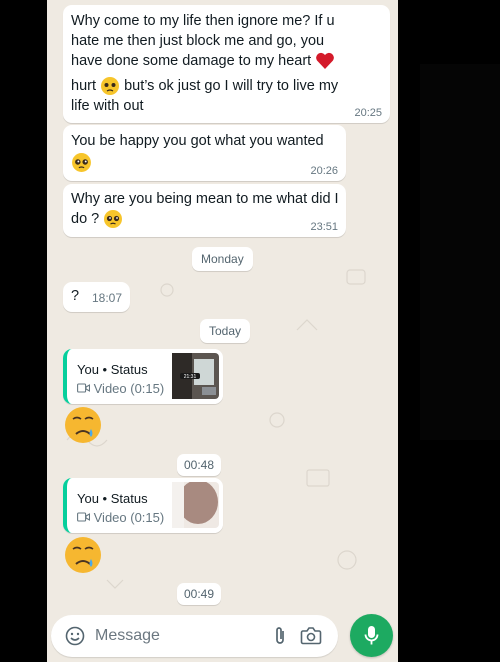 The image size is (500, 662). What do you see at coordinates (190, 377) in the screenshot?
I see `svg-text: 21:31` at bounding box center [190, 377].